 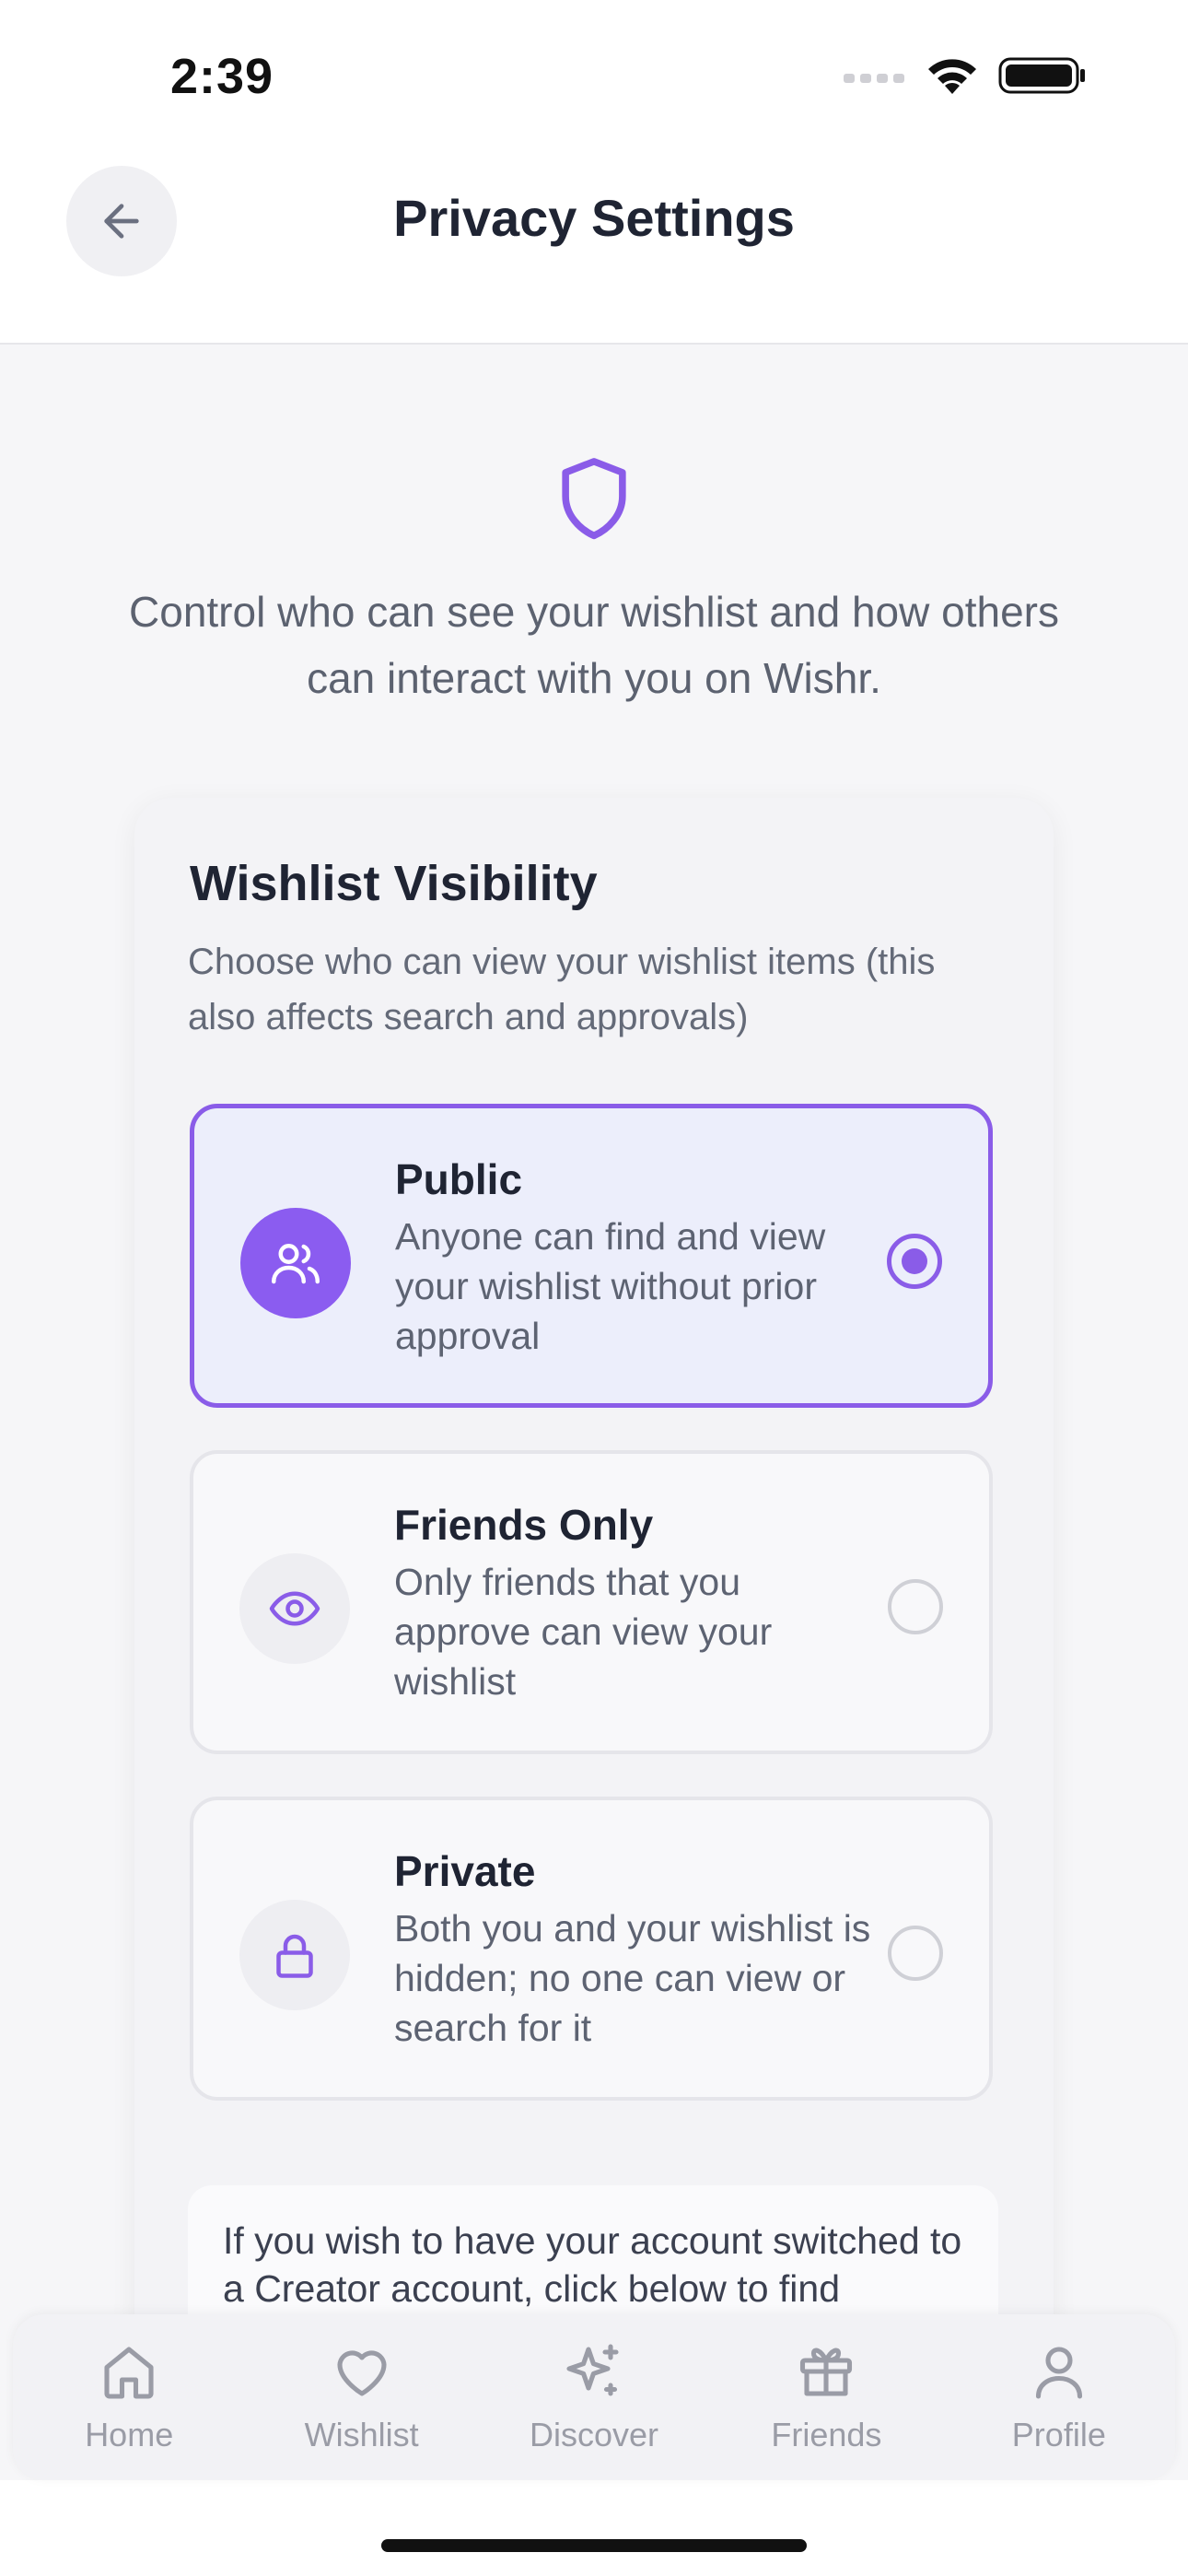 What do you see at coordinates (594, 218) in the screenshot?
I see `page-title: Privacy Settings` at bounding box center [594, 218].